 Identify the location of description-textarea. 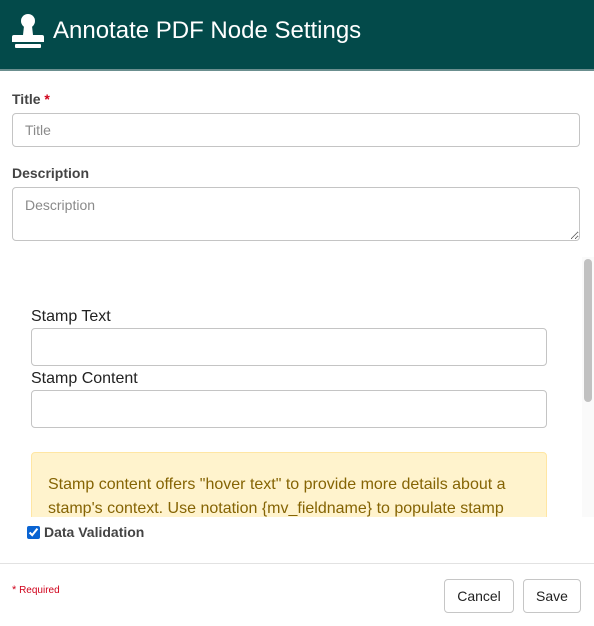
(296, 214).